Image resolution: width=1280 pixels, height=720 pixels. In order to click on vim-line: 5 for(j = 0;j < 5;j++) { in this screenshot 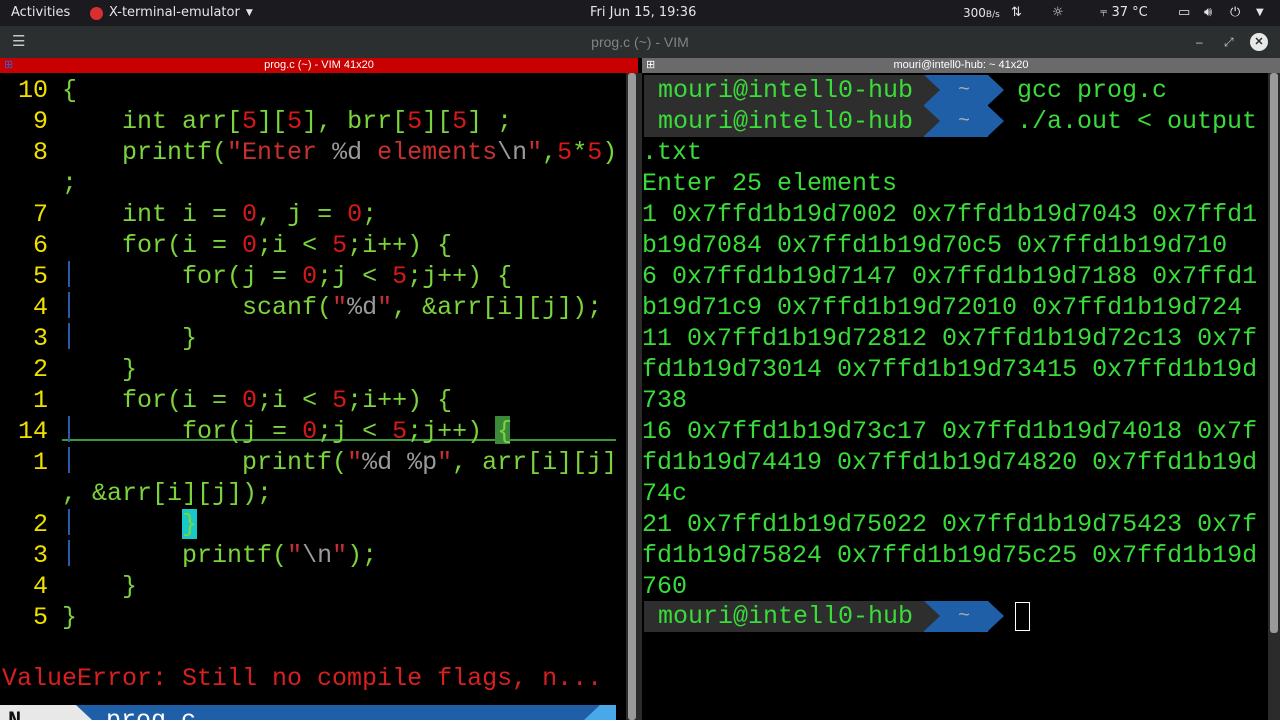, I will do `click(313, 276)`.